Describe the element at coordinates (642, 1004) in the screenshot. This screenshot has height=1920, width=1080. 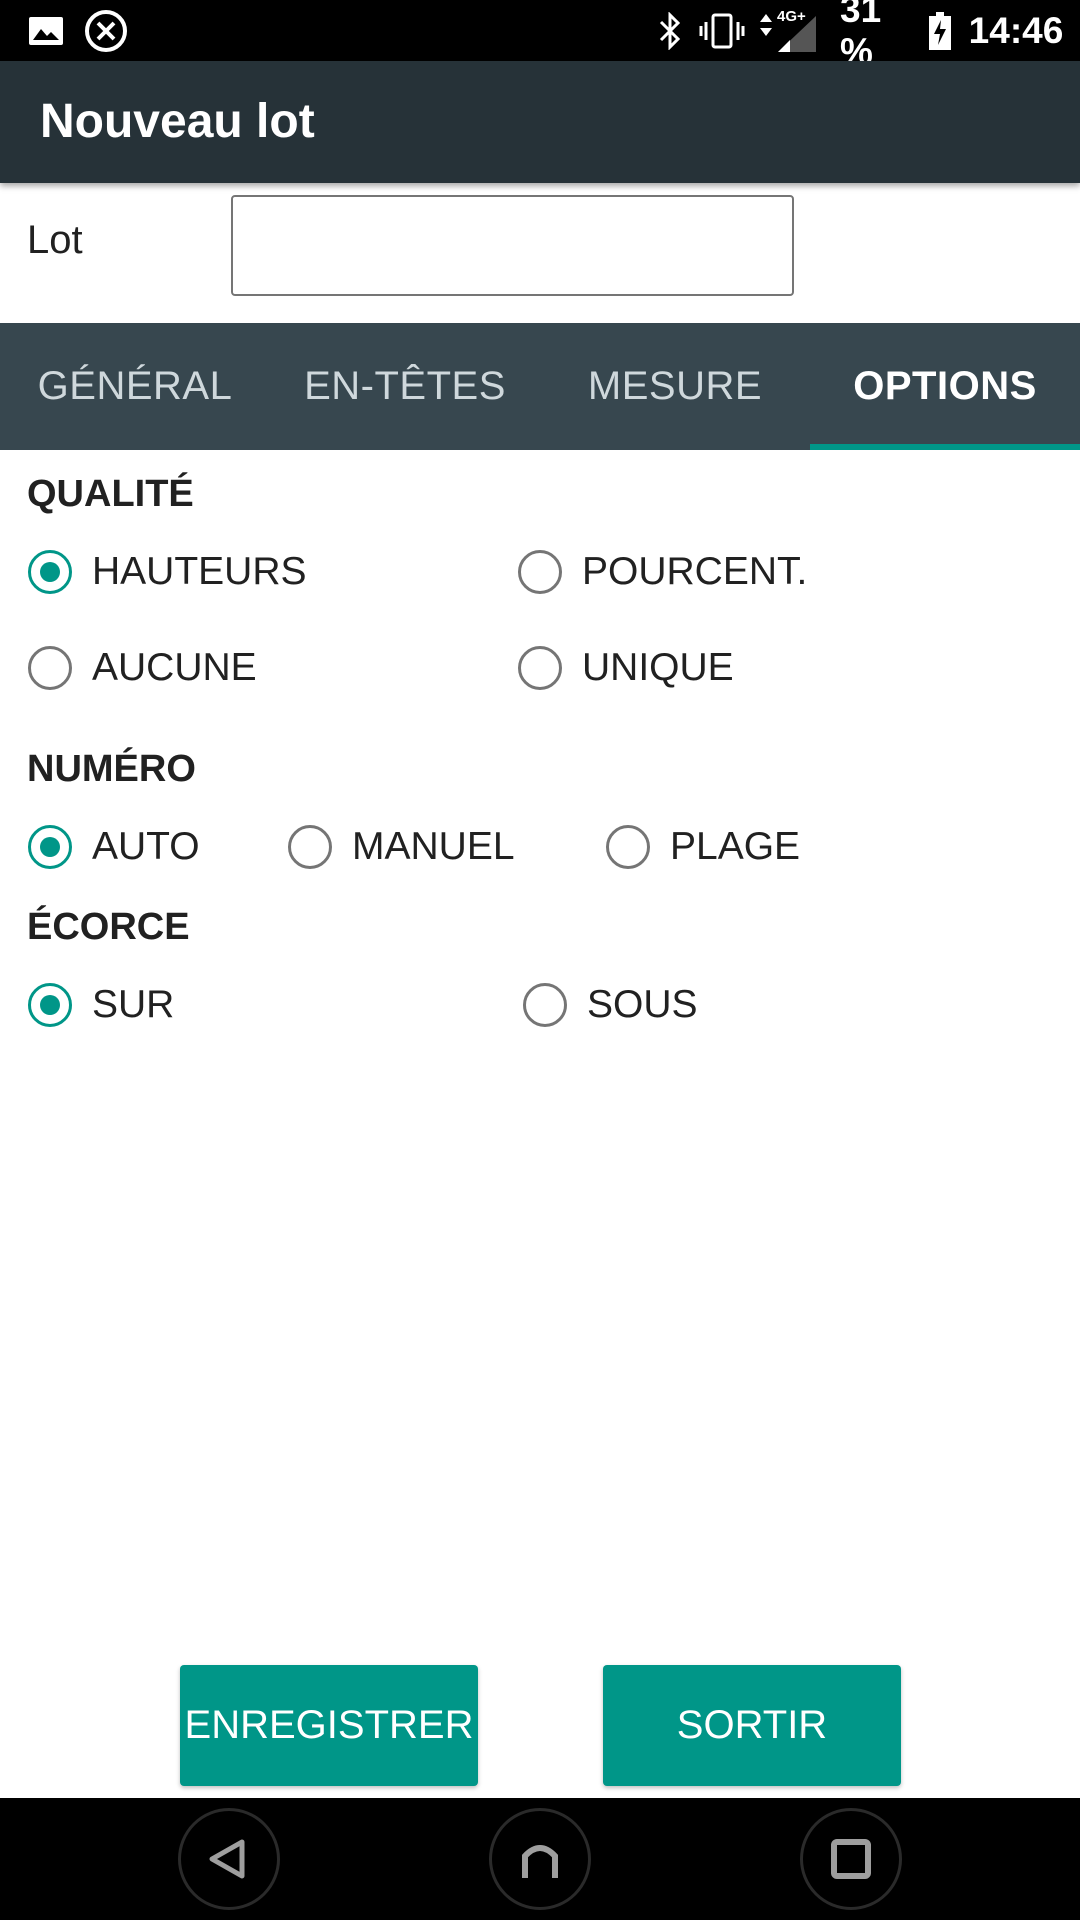
I see `radio-label: SOUS` at that location.